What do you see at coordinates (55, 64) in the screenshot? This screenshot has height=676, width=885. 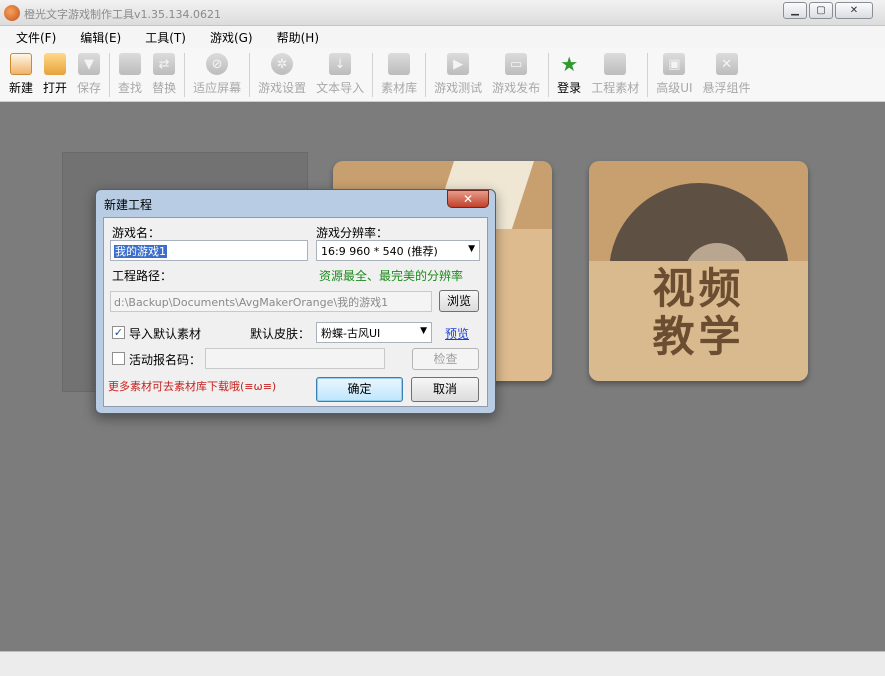 I see `open-folder-icon` at bounding box center [55, 64].